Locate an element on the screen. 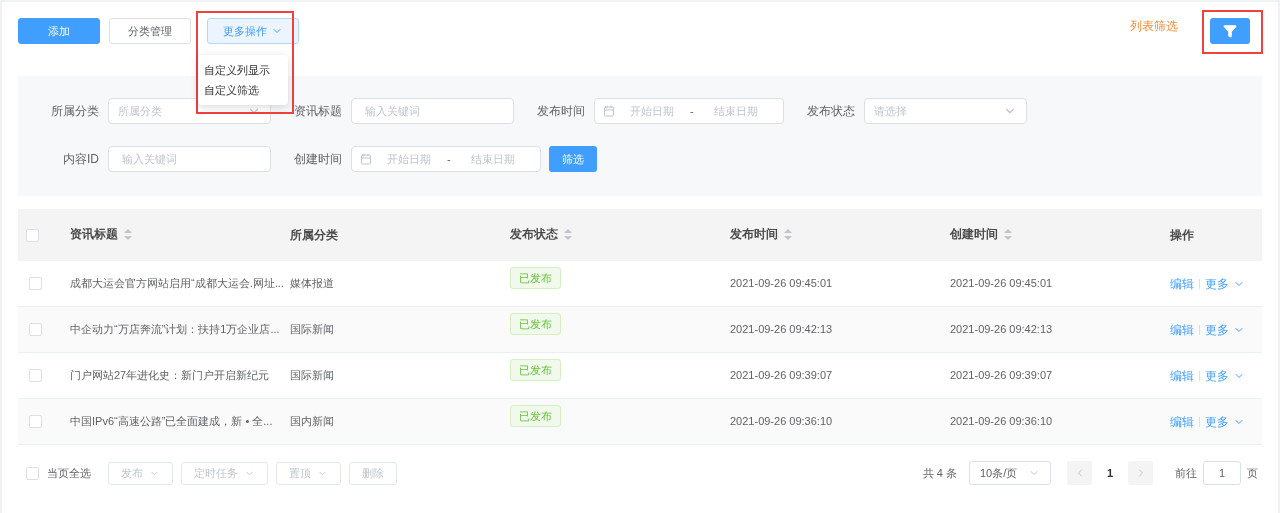 This screenshot has height=513, width=1280. column-header: 资讯标题 is located at coordinates (94, 234).